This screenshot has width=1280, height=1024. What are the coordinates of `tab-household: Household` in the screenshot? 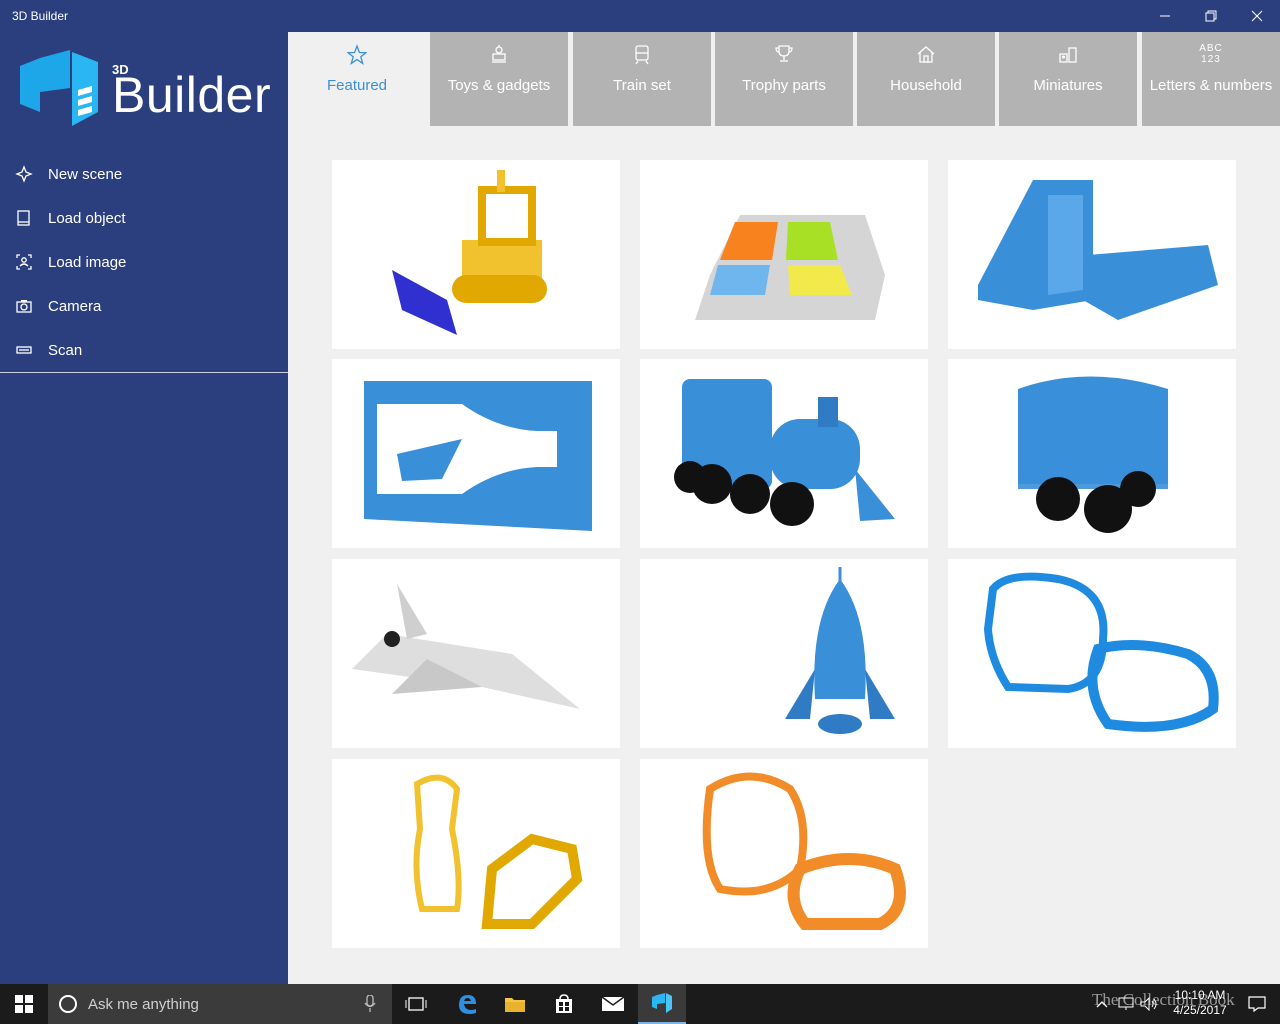 It's located at (926, 79).